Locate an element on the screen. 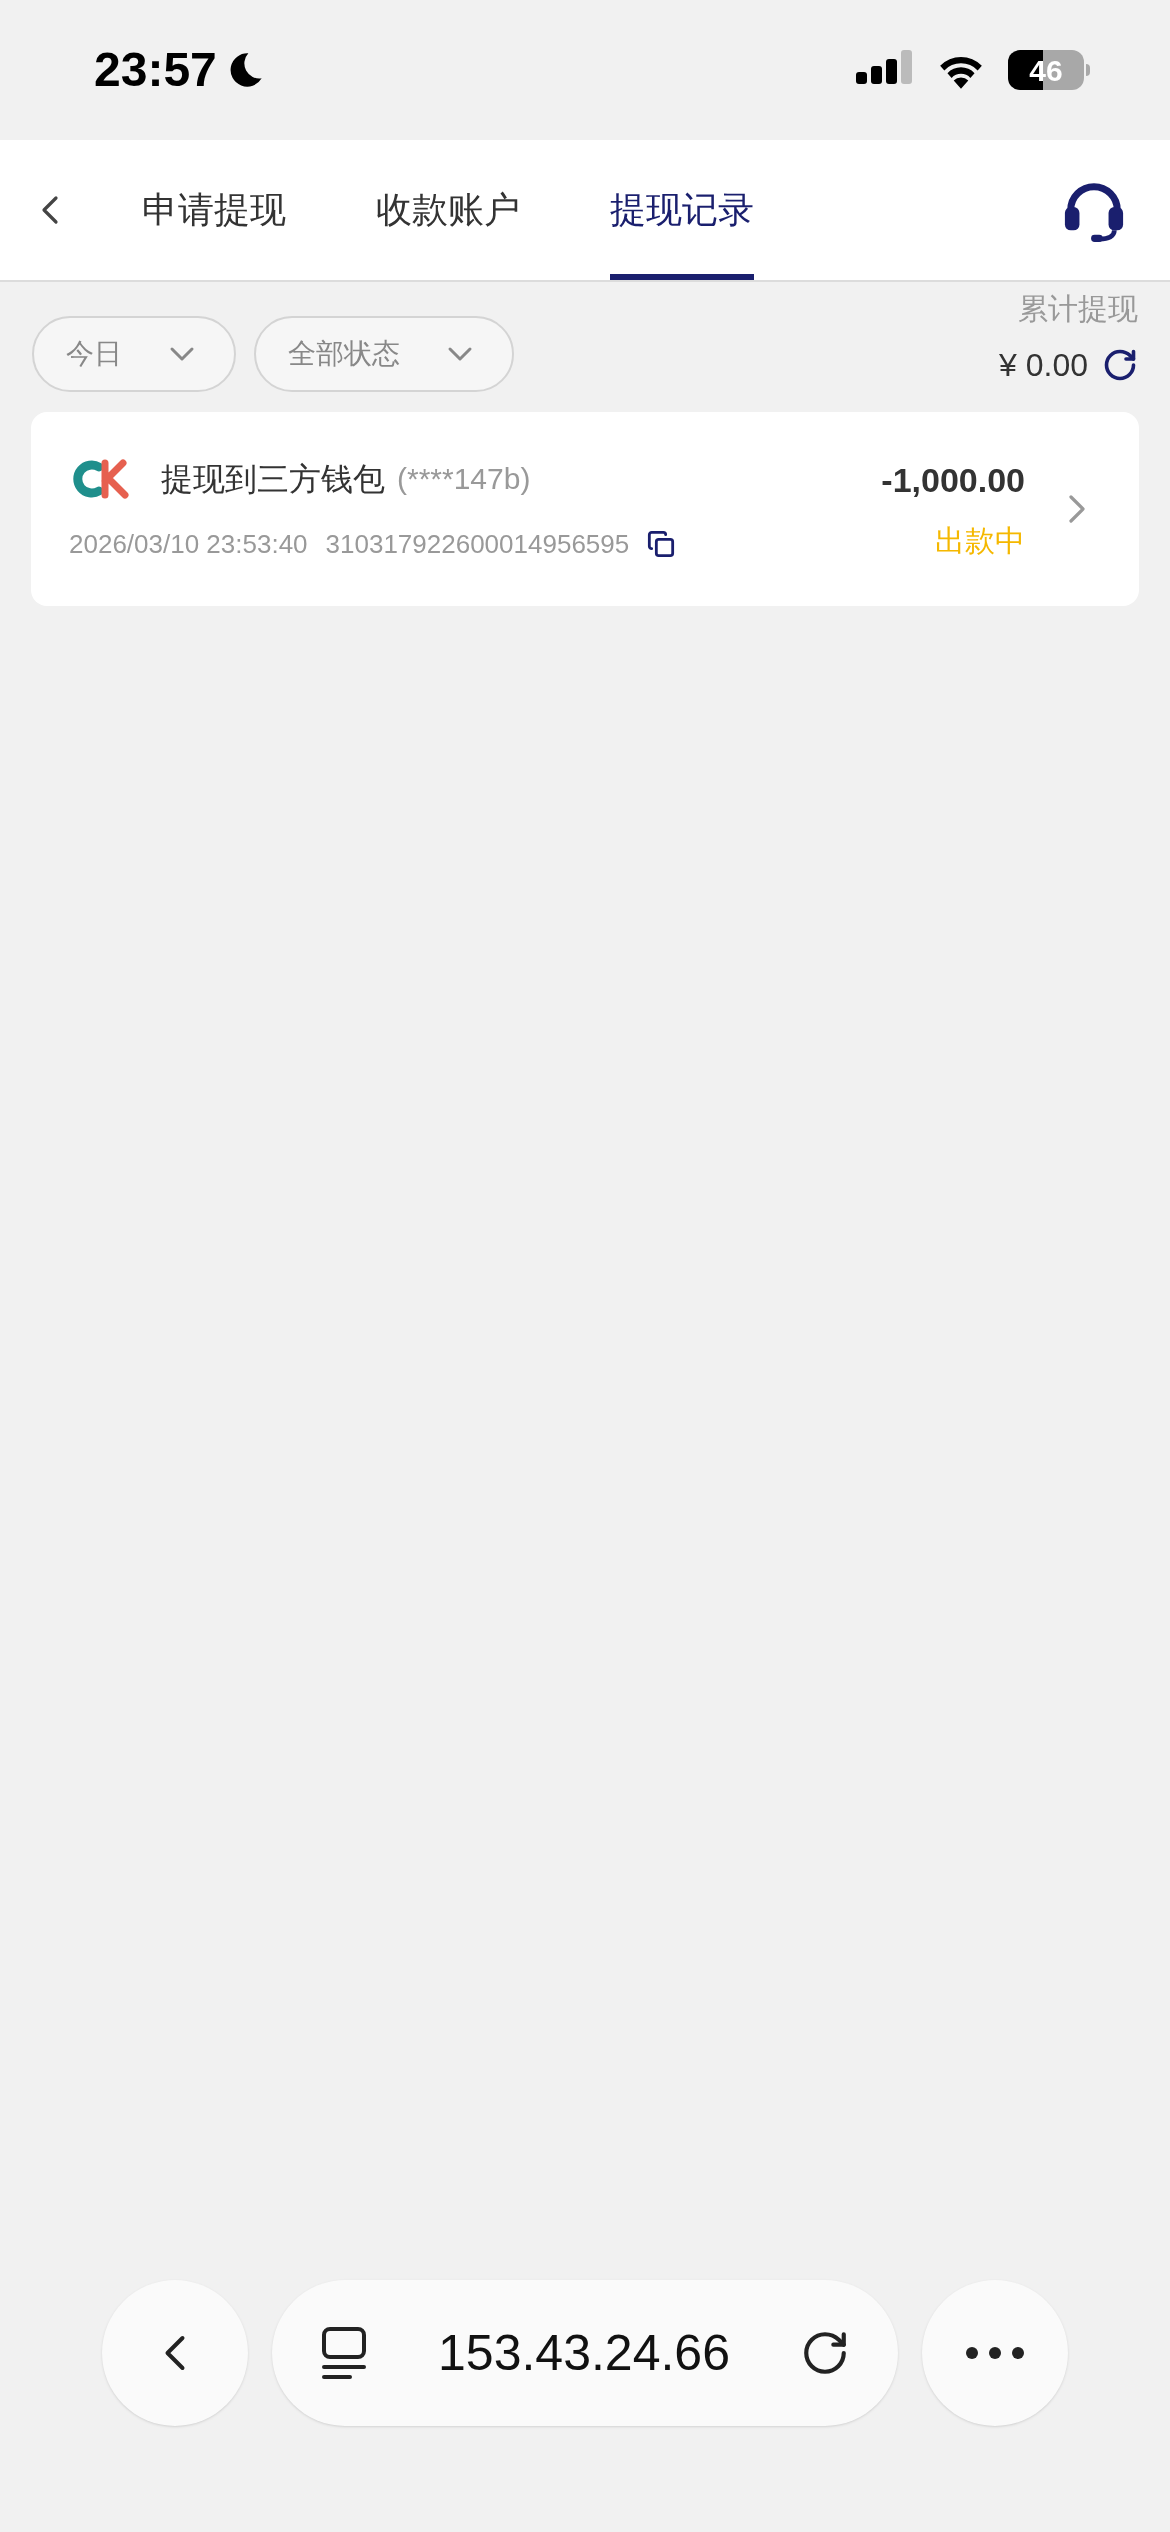 Image resolution: width=1170 pixels, height=2532 pixels. summary-amount: ¥ 0.00 is located at coordinates (1043, 365).